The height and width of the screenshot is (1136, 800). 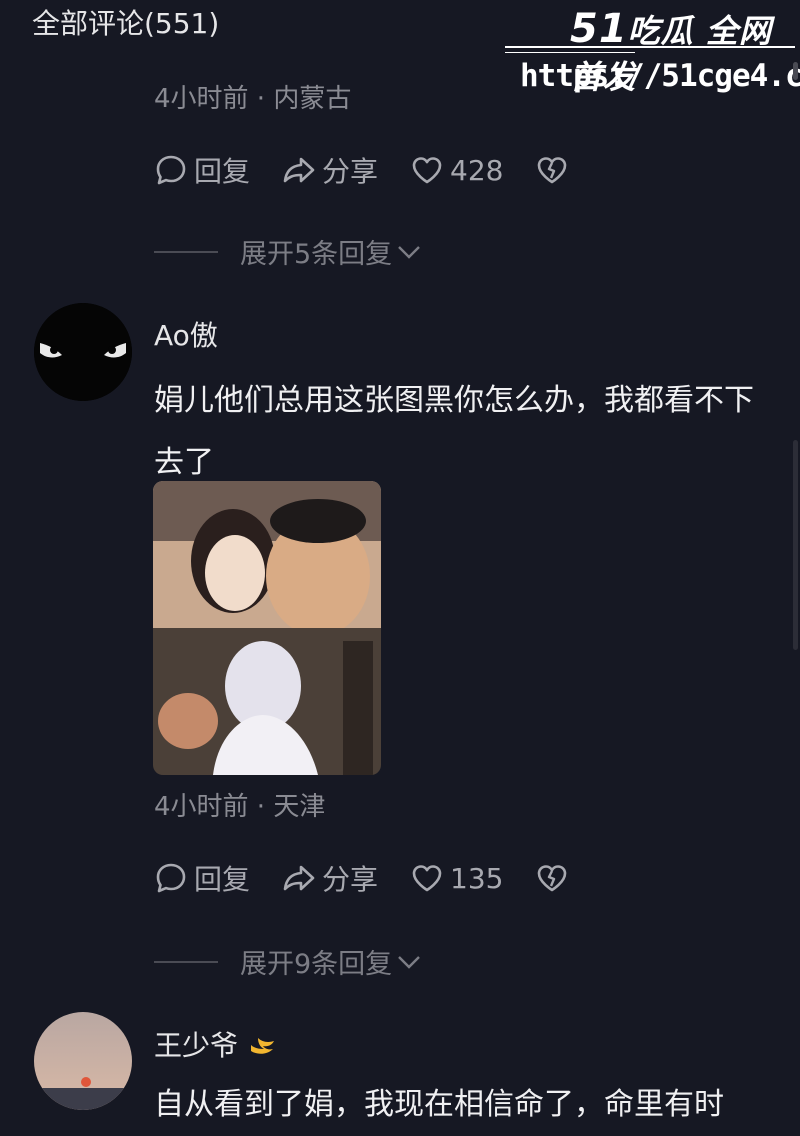 I want to click on avatar-sunset-image, so click(x=83, y=1061).